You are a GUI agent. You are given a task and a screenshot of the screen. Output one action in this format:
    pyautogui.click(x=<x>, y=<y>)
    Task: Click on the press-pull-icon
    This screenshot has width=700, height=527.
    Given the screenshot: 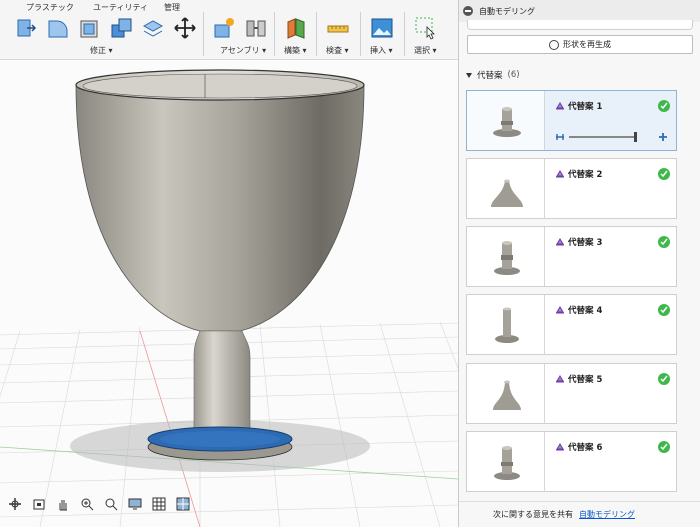 What is the action you would take?
    pyautogui.click(x=26, y=28)
    